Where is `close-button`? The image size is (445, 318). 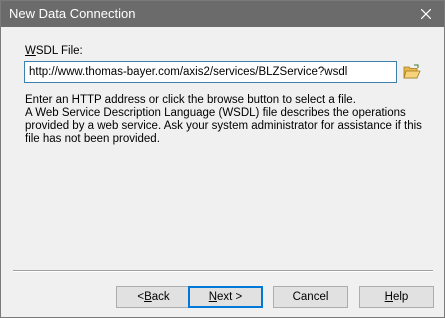
close-button is located at coordinates (426, 14).